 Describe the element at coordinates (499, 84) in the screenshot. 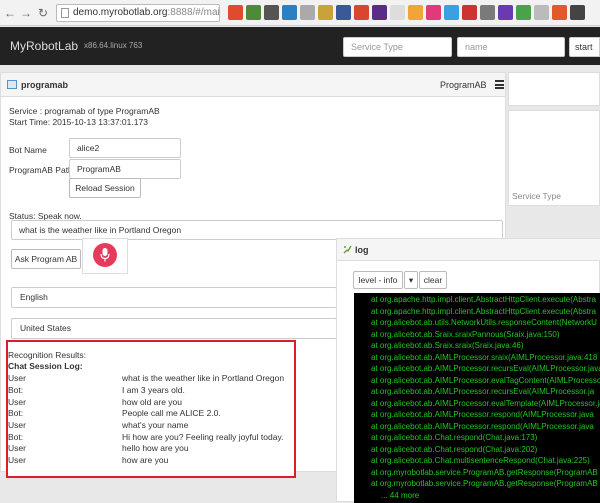

I see `list-icon` at that location.